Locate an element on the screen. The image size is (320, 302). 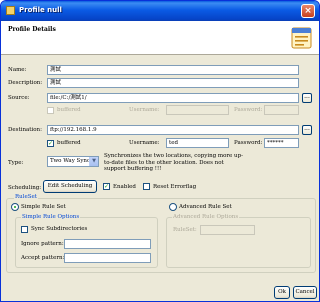
close-button: × is located at coordinates (308, 11).